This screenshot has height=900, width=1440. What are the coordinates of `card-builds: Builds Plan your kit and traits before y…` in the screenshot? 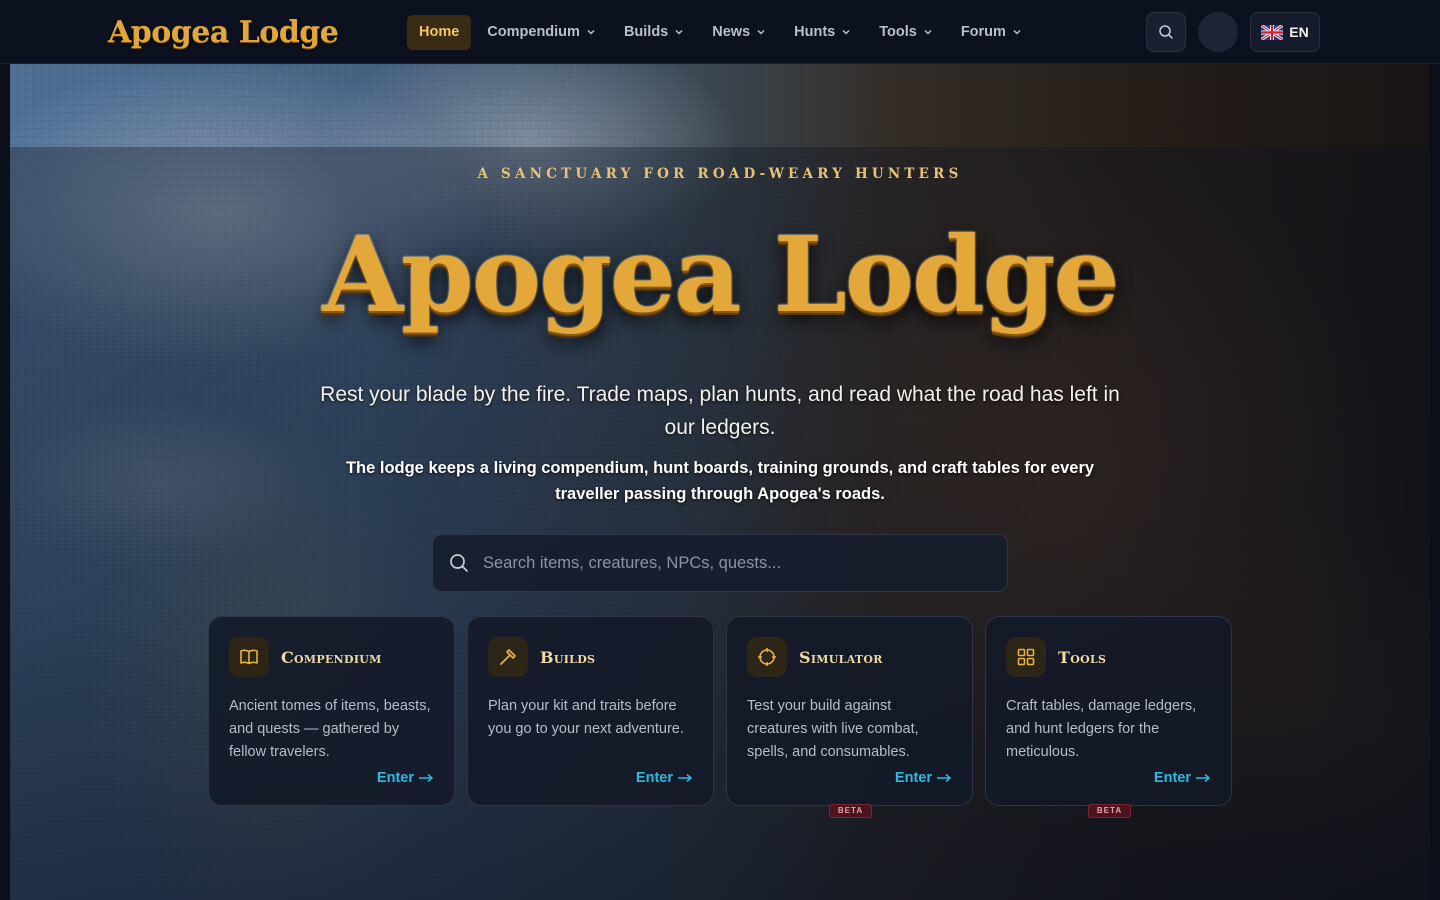 It's located at (590, 711).